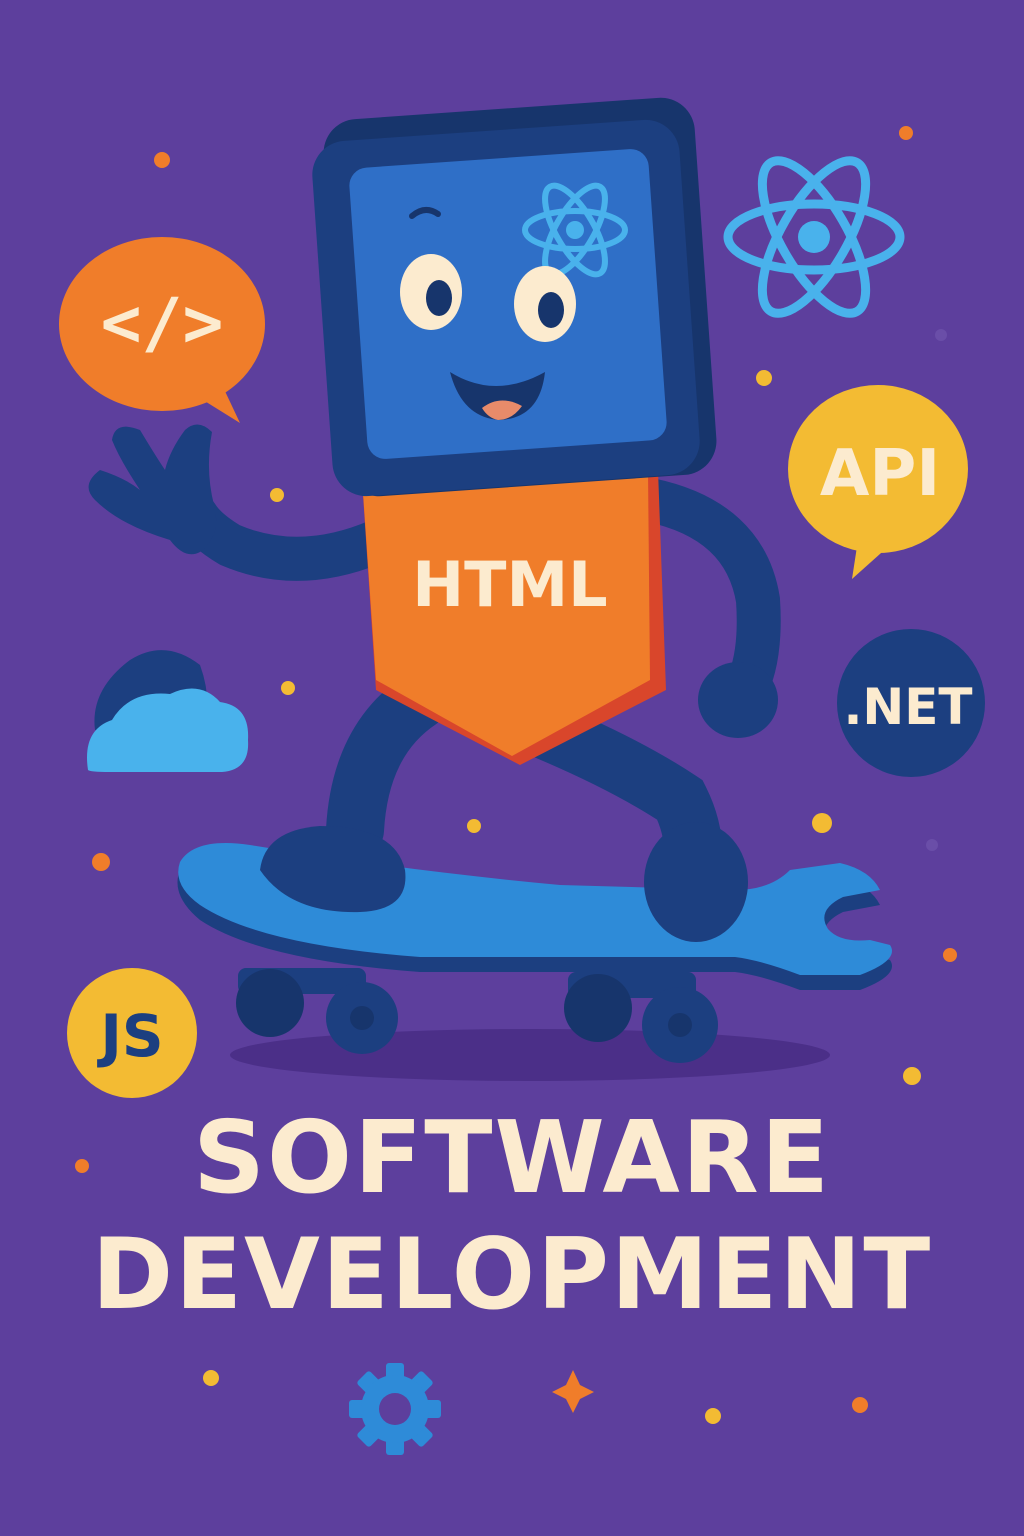 The image size is (1024, 1536). What do you see at coordinates (168, 711) in the screenshot?
I see `cloud-icon` at bounding box center [168, 711].